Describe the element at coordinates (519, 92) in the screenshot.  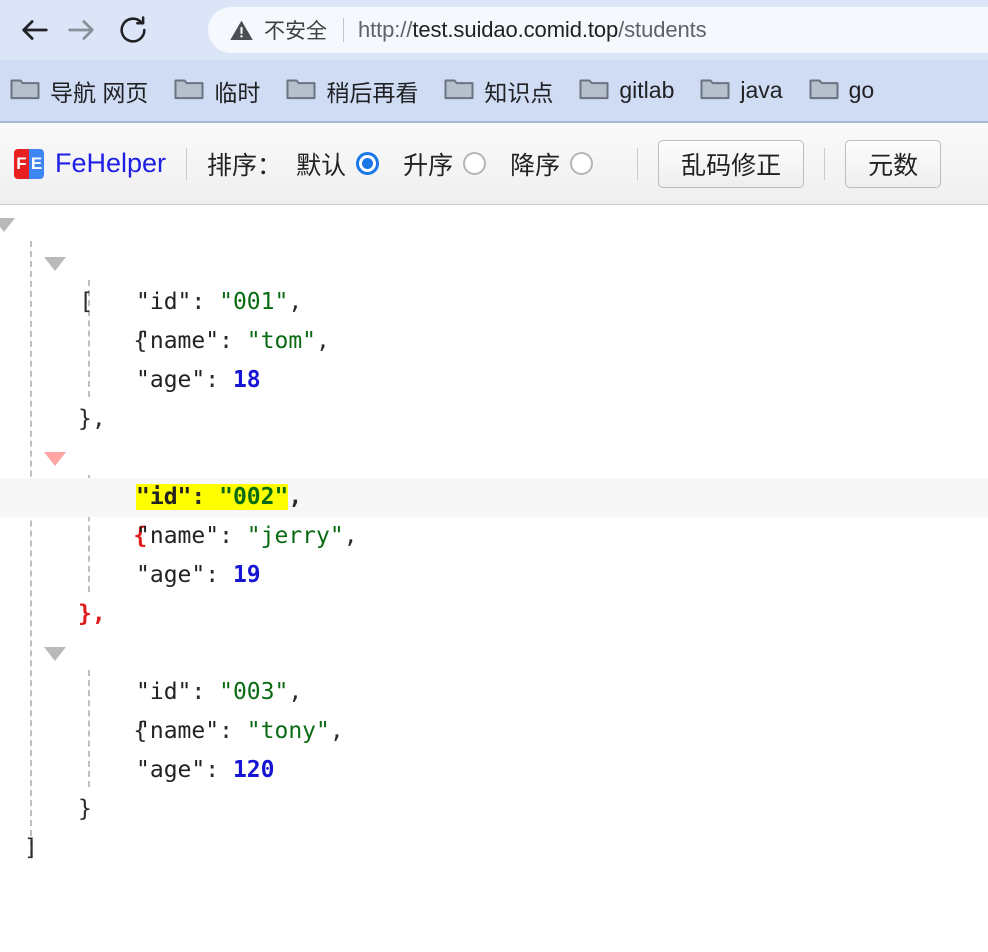
I see `bookmark-label: 知识点` at that location.